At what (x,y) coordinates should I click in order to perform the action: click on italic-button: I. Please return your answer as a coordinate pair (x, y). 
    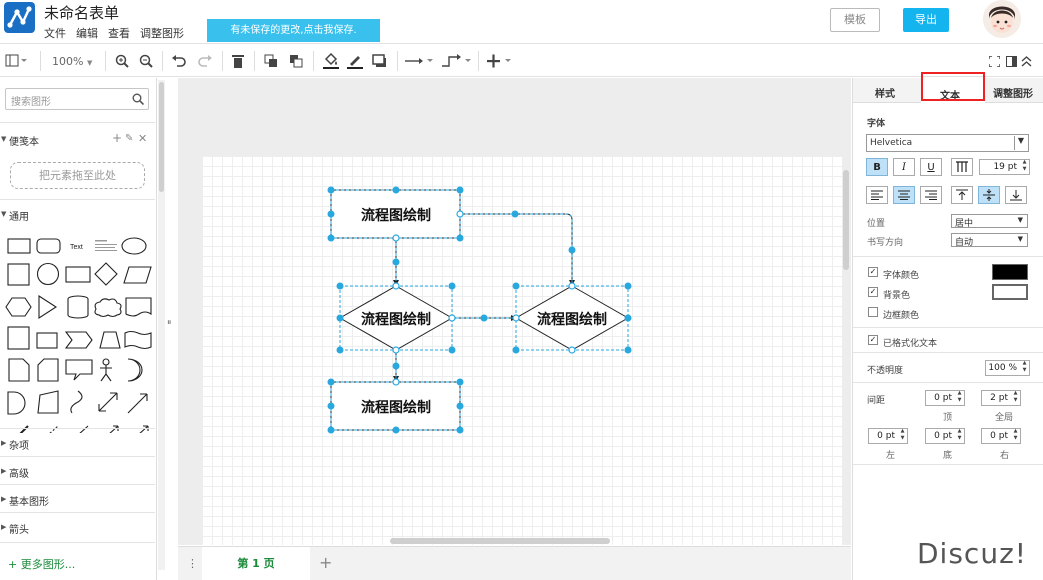
    Looking at the image, I should click on (904, 167).